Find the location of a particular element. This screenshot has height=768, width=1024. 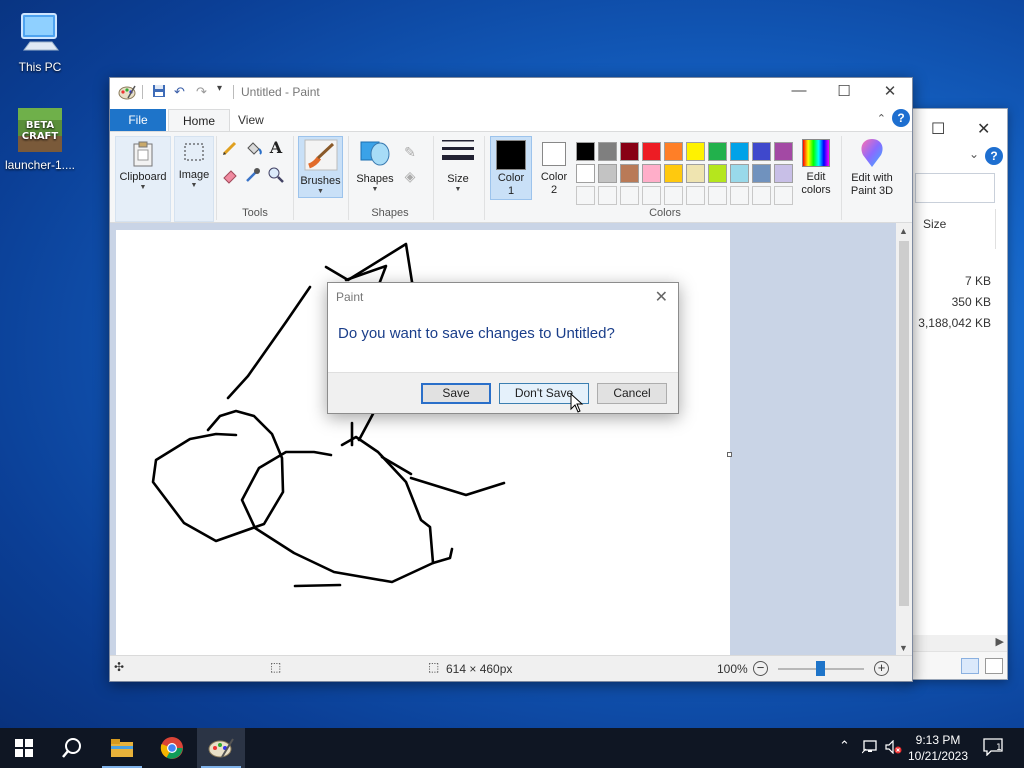

file-explorer-window: ☐ ✕ ⌄ ? Size 7 KB 350 KB 3,188,042 KB ▶ is located at coordinates (956, 394).